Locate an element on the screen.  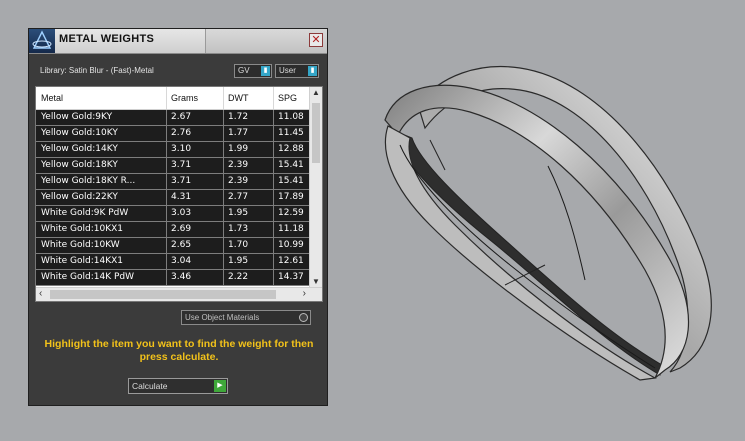
table-row: Yellow Gold:22KY 4.31 2.77 17.89 is located at coordinates (173, 198).